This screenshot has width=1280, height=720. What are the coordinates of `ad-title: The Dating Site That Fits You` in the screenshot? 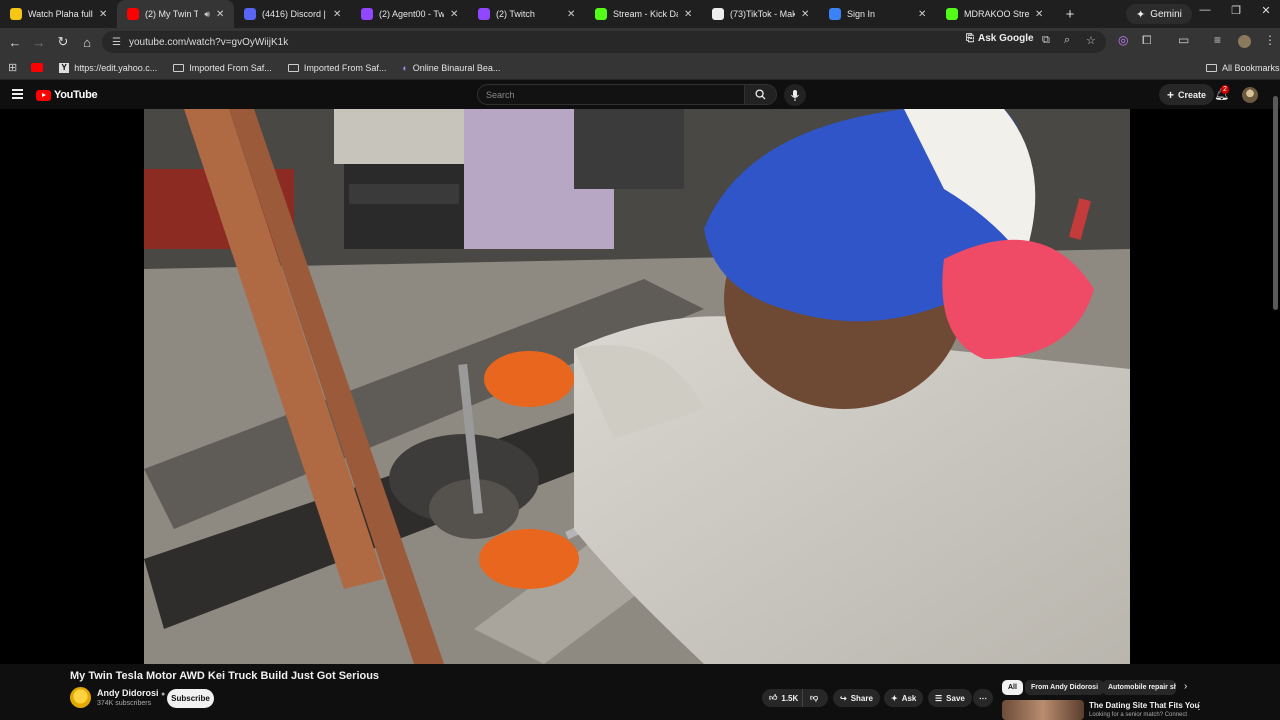 It's located at (1144, 705).